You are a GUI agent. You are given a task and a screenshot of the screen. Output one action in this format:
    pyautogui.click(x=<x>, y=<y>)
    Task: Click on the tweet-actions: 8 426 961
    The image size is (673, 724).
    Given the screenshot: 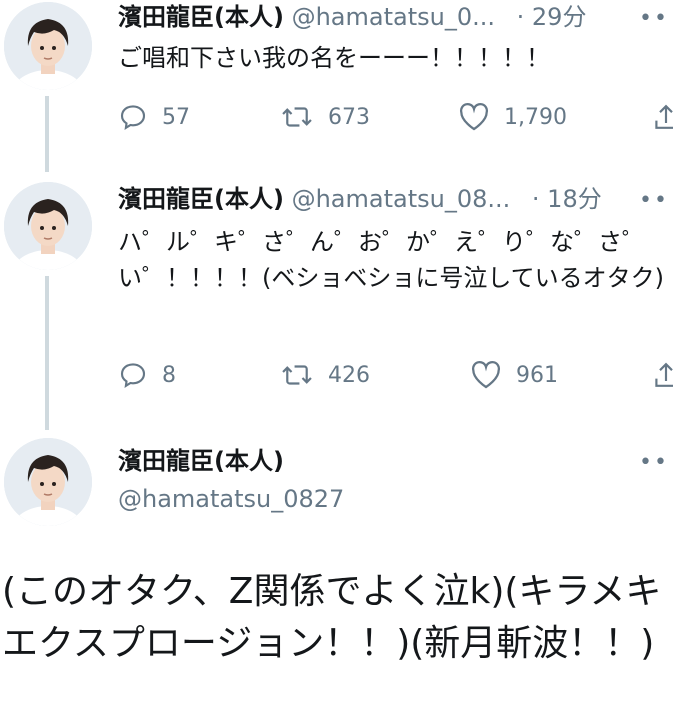 What is the action you would take?
    pyautogui.click(x=395, y=378)
    